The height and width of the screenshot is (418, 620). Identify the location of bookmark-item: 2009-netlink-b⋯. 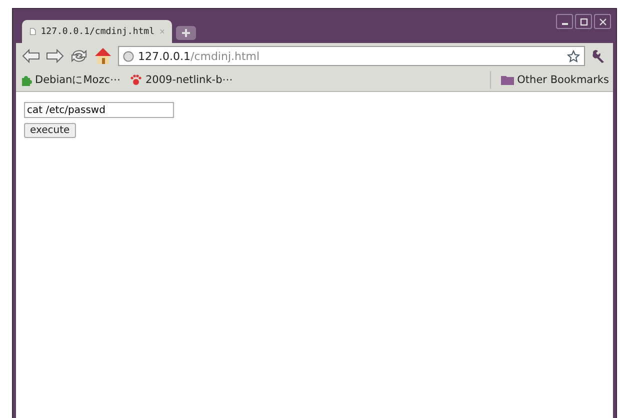
(181, 80).